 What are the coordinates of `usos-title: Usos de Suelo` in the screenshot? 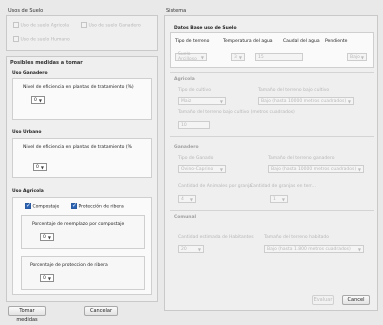 It's located at (26, 11).